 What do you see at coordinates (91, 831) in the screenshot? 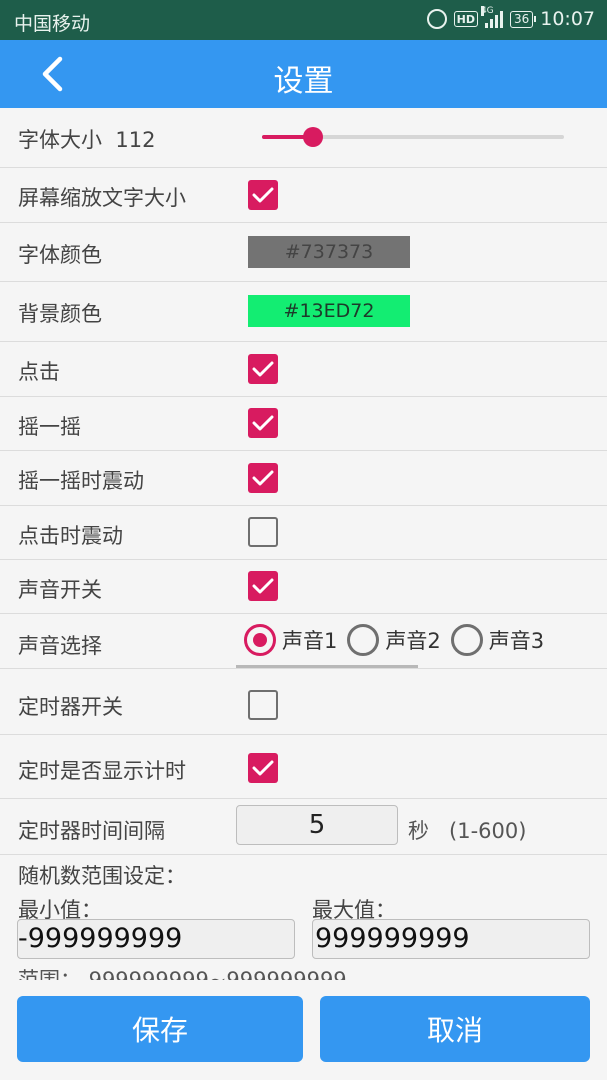
I see `timer-interval-label: 定时器时间间隔` at bounding box center [91, 831].